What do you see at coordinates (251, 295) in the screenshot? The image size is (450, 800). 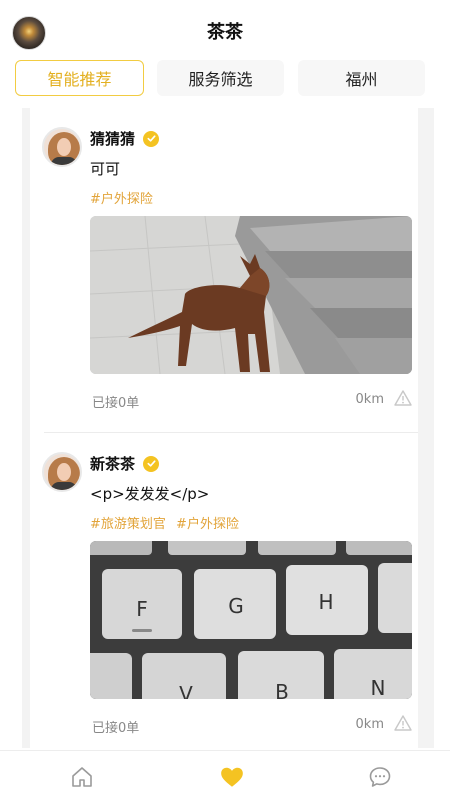 I see `brown-dog-photo` at bounding box center [251, 295].